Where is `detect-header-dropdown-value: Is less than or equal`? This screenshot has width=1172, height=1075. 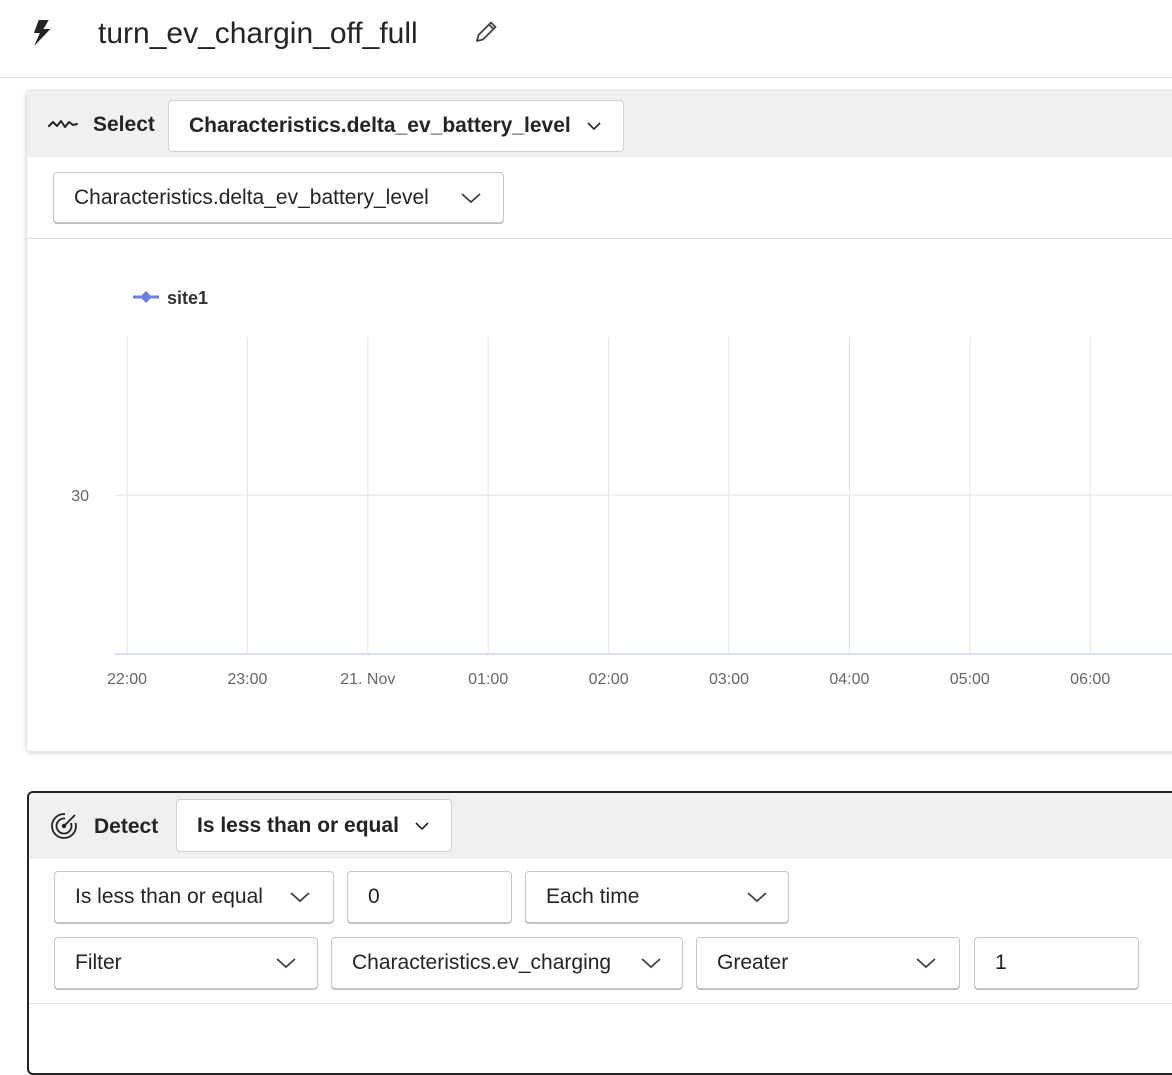
detect-header-dropdown-value: Is less than or equal is located at coordinates (298, 825).